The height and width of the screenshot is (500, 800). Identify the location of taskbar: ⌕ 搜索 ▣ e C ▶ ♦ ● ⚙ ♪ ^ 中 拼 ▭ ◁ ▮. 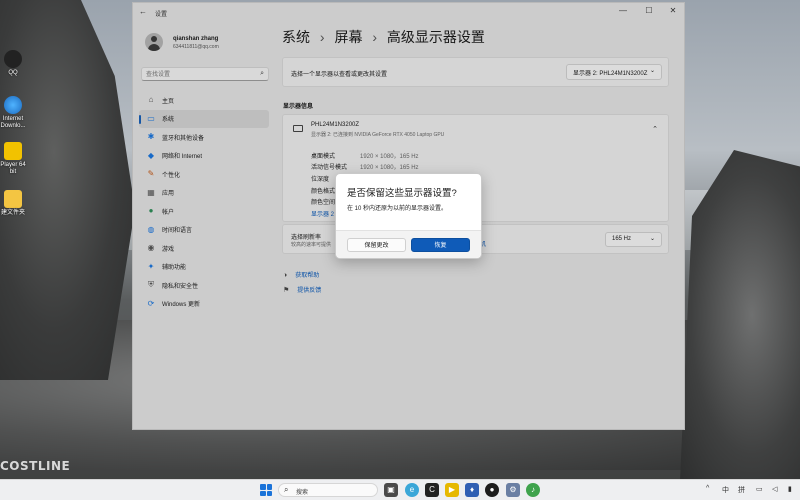
(400, 489).